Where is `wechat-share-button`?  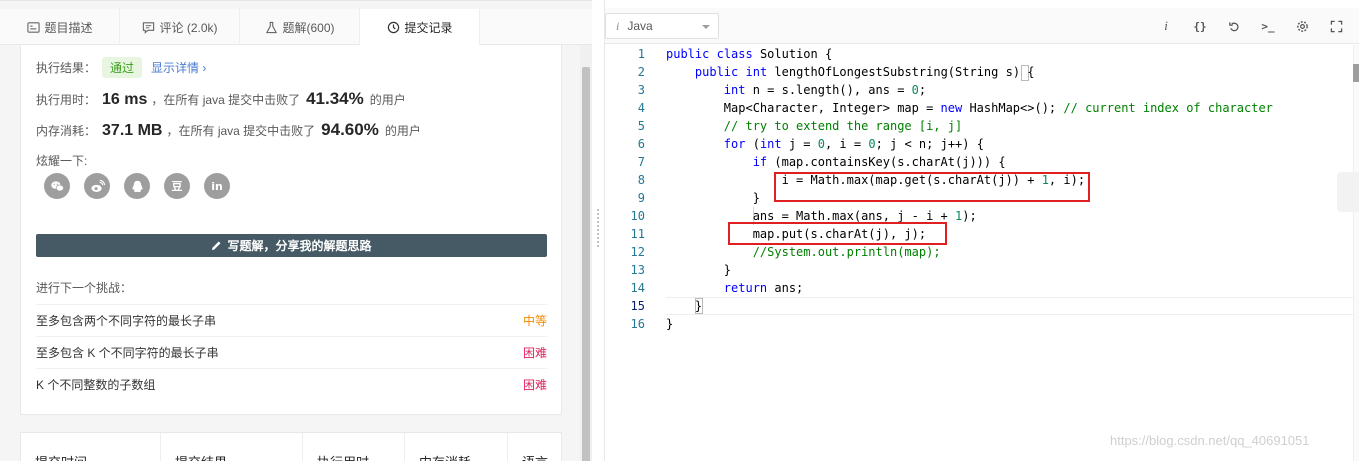
wechat-share-button is located at coordinates (57, 186).